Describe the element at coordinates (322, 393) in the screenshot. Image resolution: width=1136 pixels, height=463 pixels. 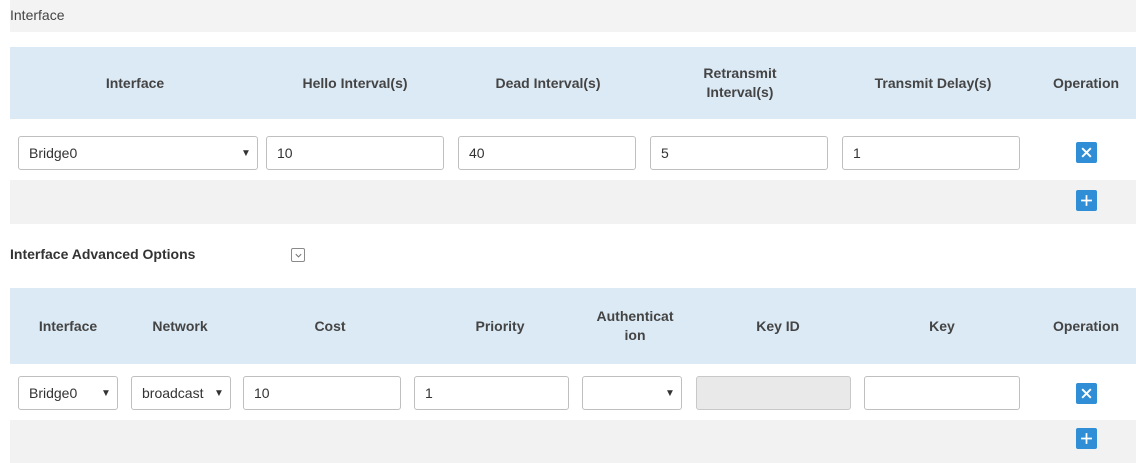
I see `cost-input: 10` at that location.